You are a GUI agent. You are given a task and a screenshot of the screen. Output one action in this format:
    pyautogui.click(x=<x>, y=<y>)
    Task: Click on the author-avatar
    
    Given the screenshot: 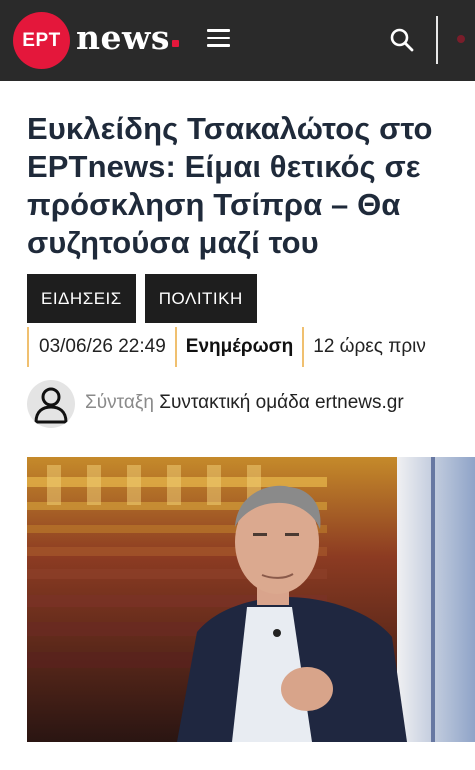 What is the action you would take?
    pyautogui.click(x=51, y=404)
    